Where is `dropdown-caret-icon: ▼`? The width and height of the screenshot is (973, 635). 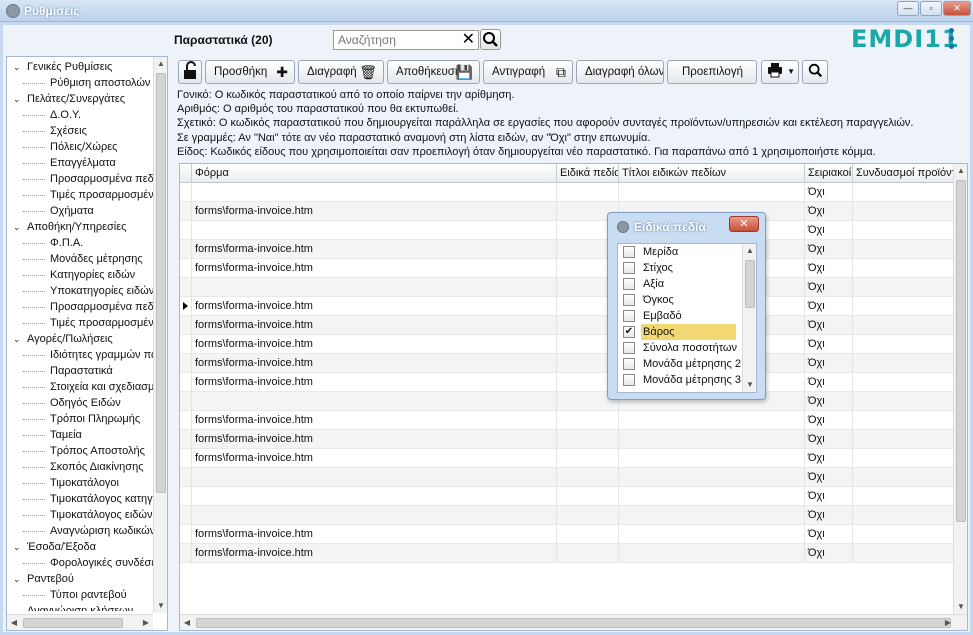 dropdown-caret-icon: ▼ is located at coordinates (791, 72).